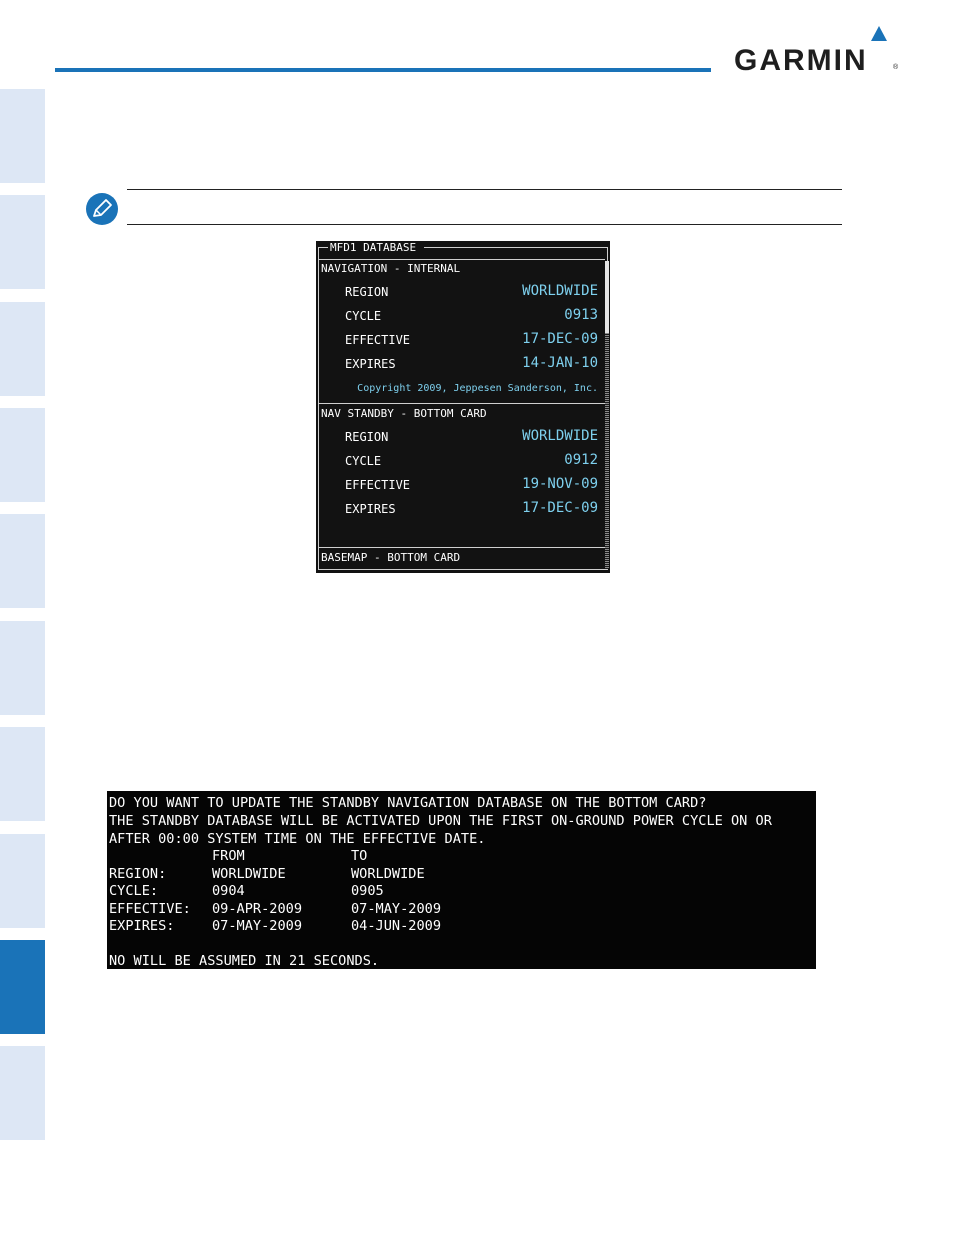 The height and width of the screenshot is (1235, 954). I want to click on nav-region-value: WORLDWIDE, so click(560, 291).